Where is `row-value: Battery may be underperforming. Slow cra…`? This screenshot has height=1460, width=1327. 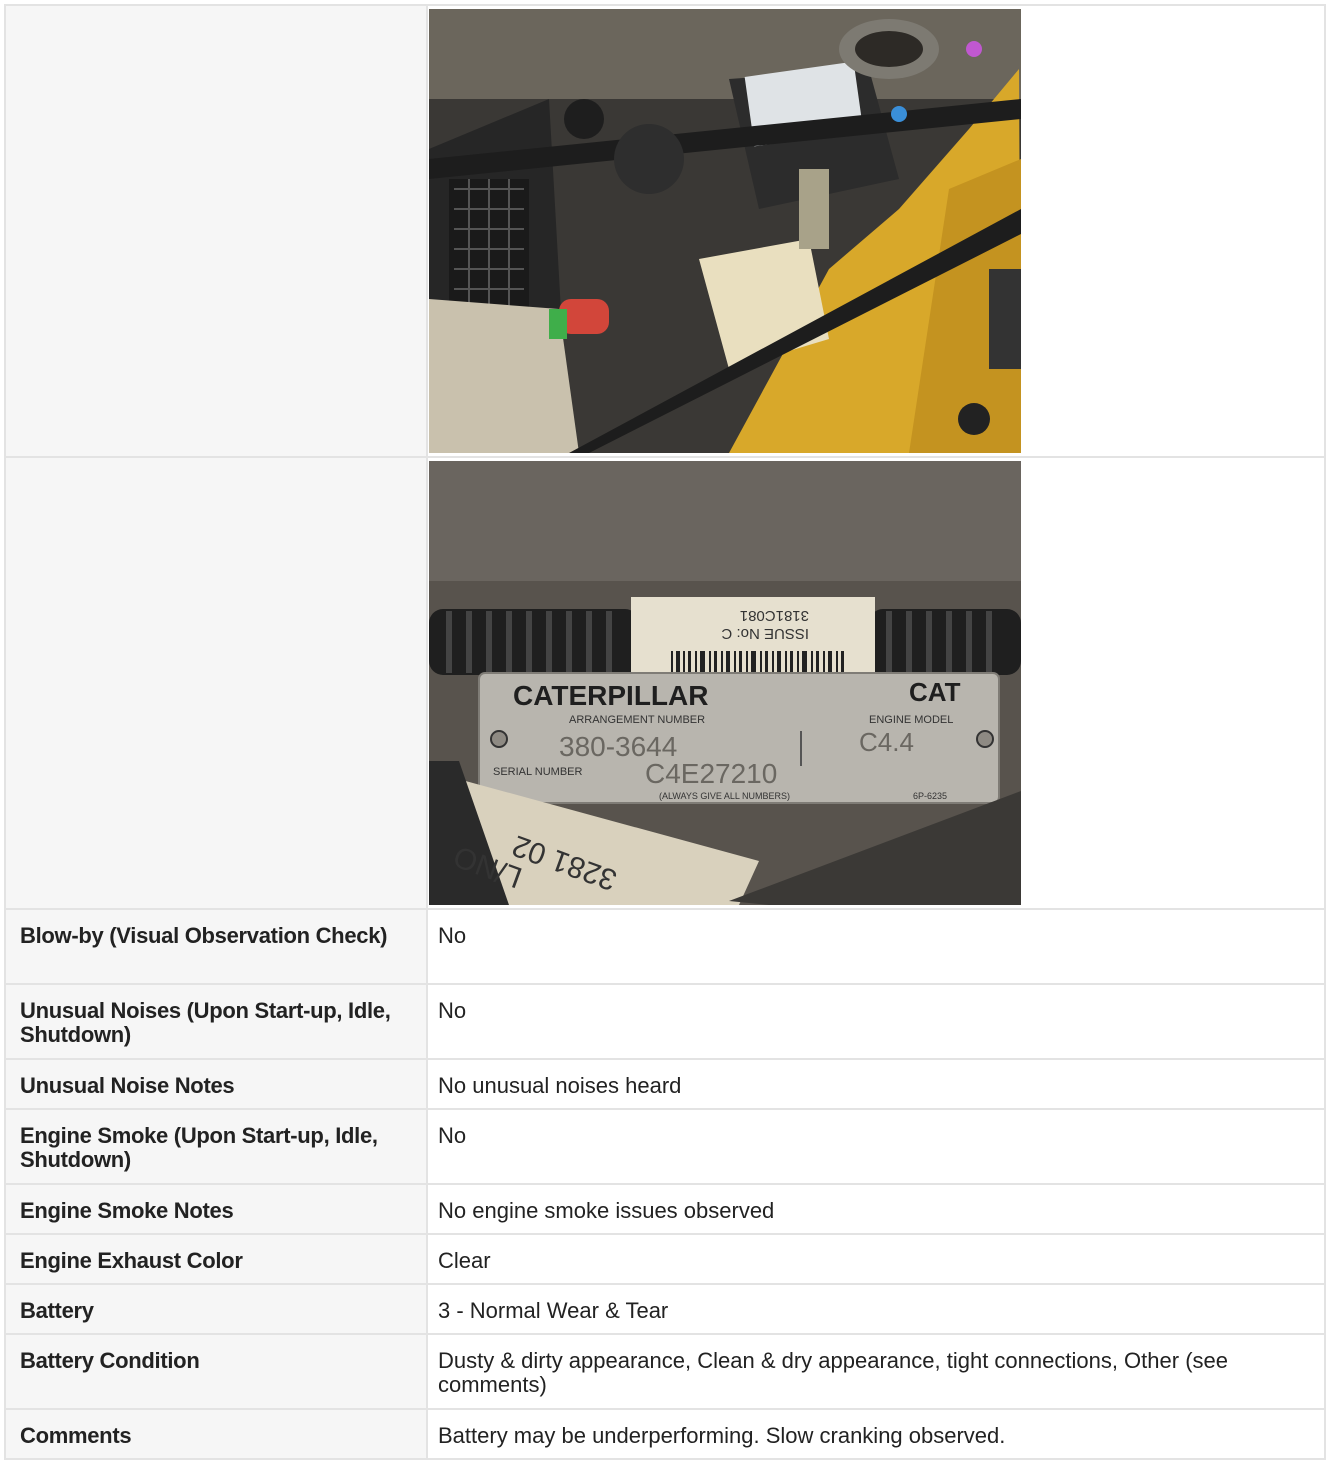
row-value: Battery may be underperforming. Slow cra… is located at coordinates (876, 1434).